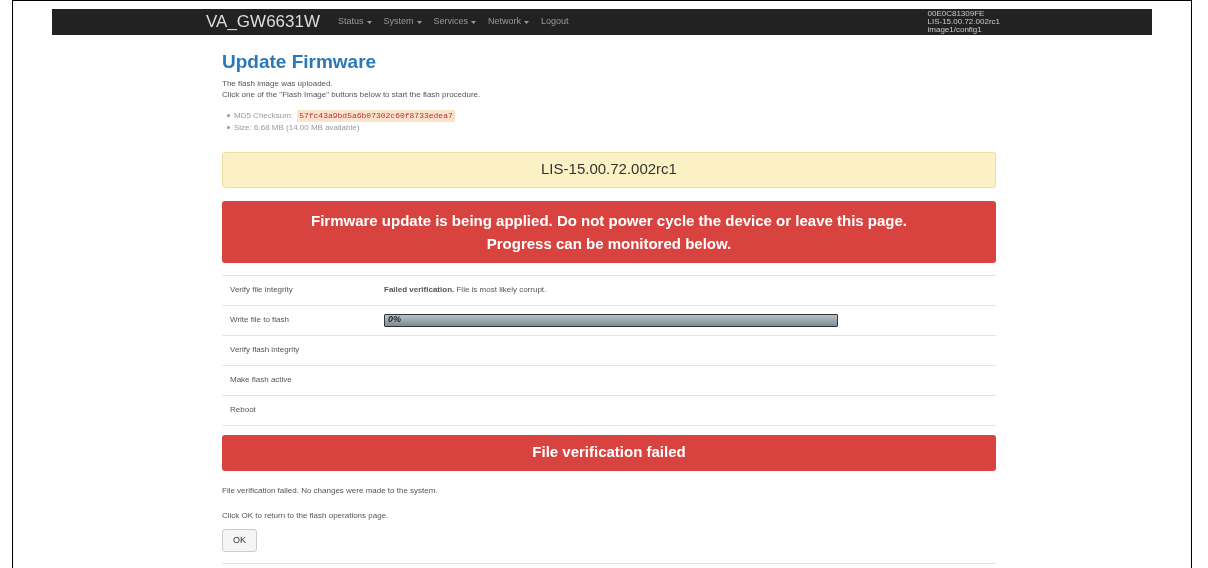  I want to click on device-info: 00E0C81309FE, so click(956, 14).